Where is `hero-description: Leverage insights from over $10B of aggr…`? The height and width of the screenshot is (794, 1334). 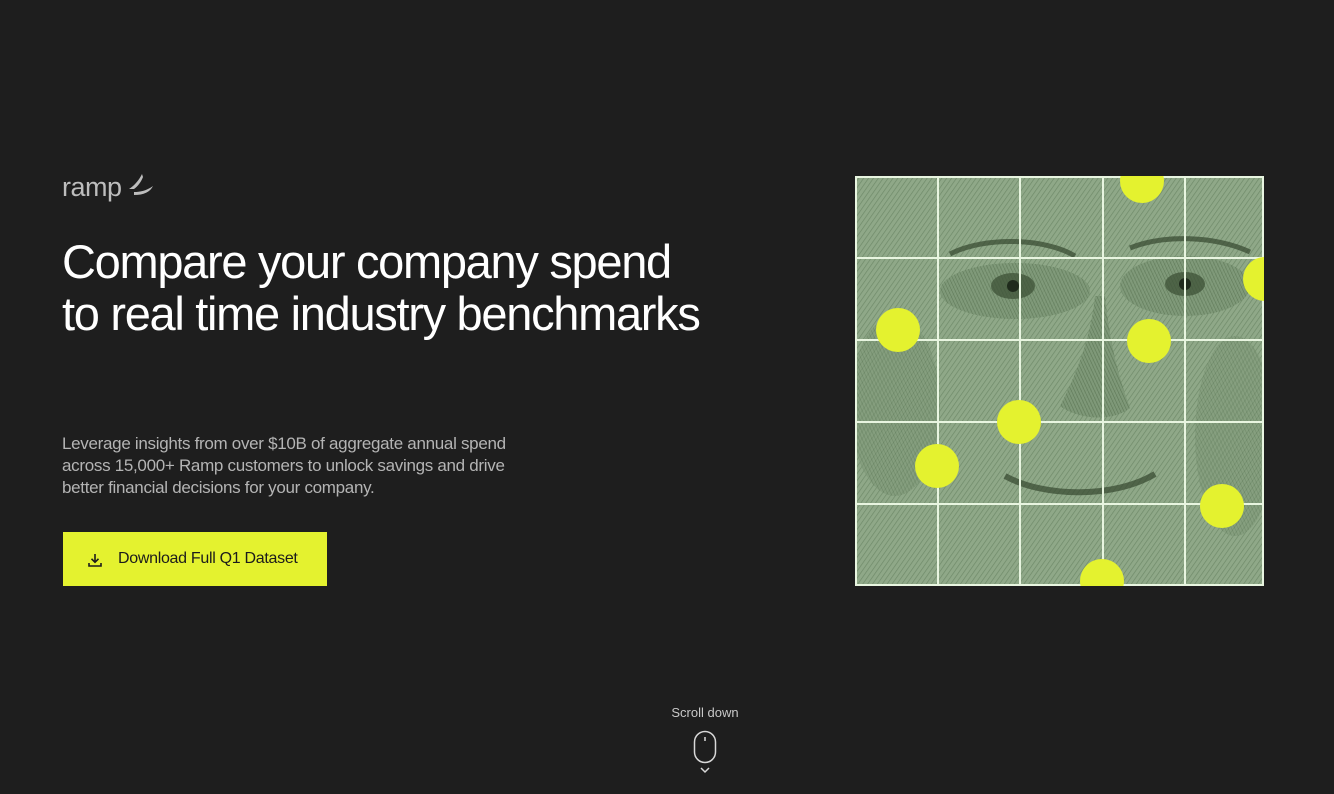 hero-description: Leverage insights from over $10B of aggr… is located at coordinates (284, 465).